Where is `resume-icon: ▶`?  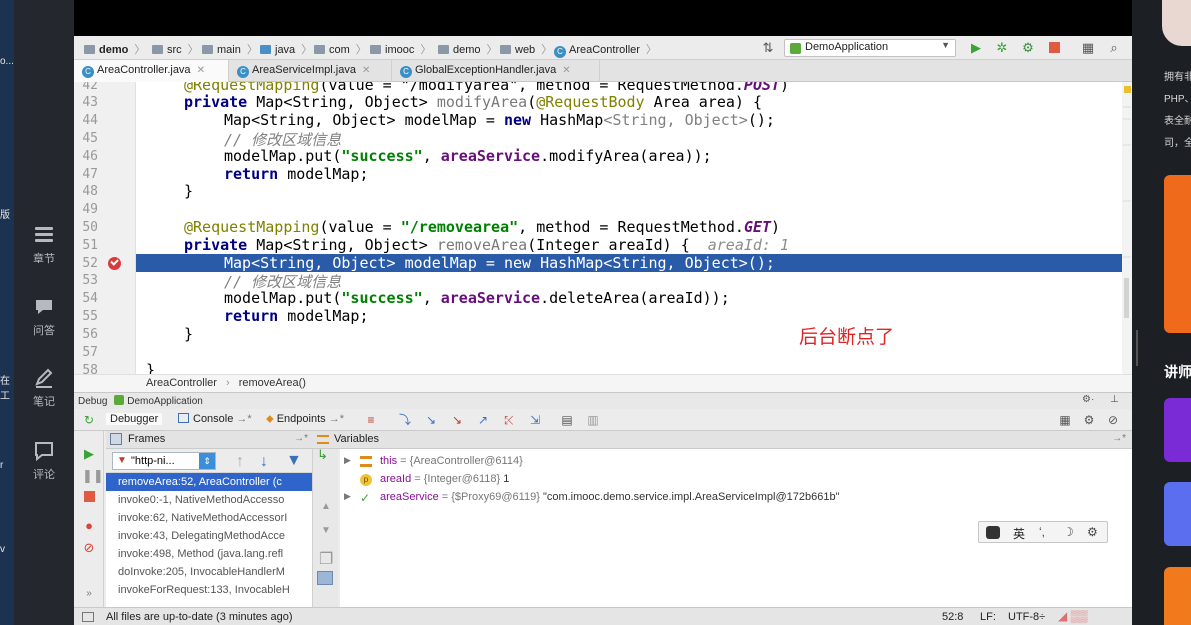
resume-icon: ▶ is located at coordinates (89, 454).